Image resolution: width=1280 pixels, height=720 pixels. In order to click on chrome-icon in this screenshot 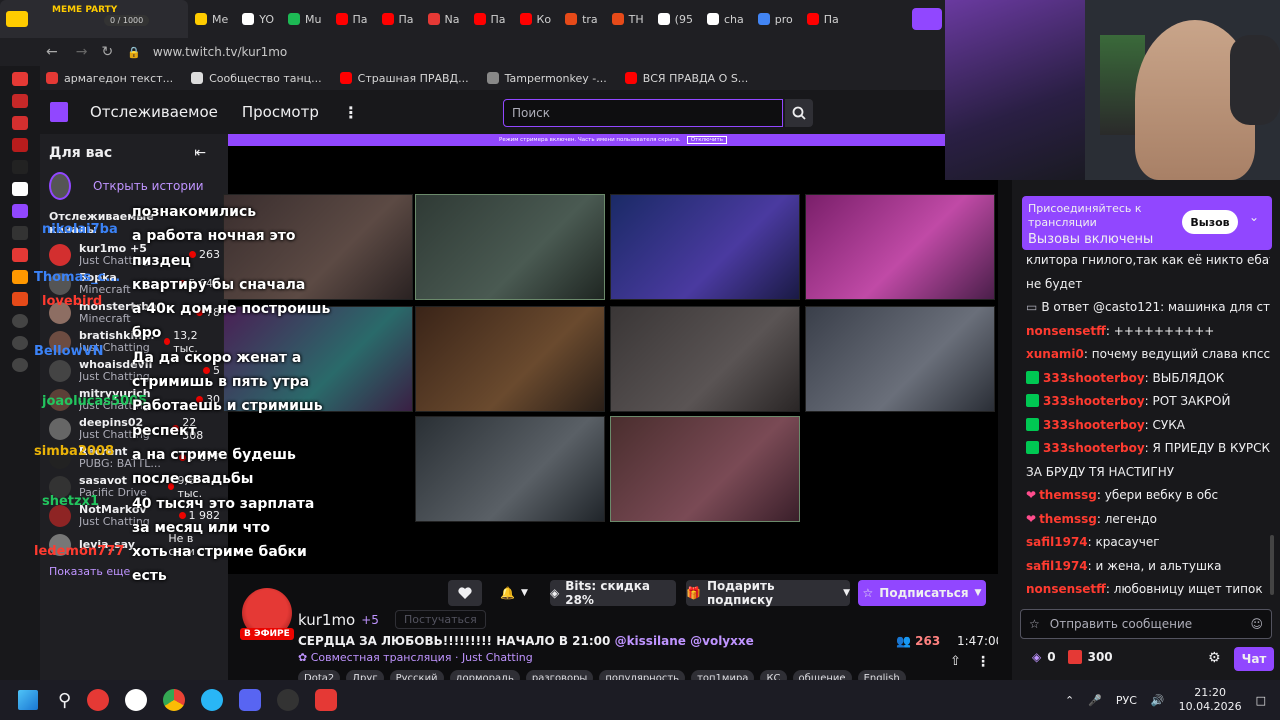, I will do `click(174, 700)`.